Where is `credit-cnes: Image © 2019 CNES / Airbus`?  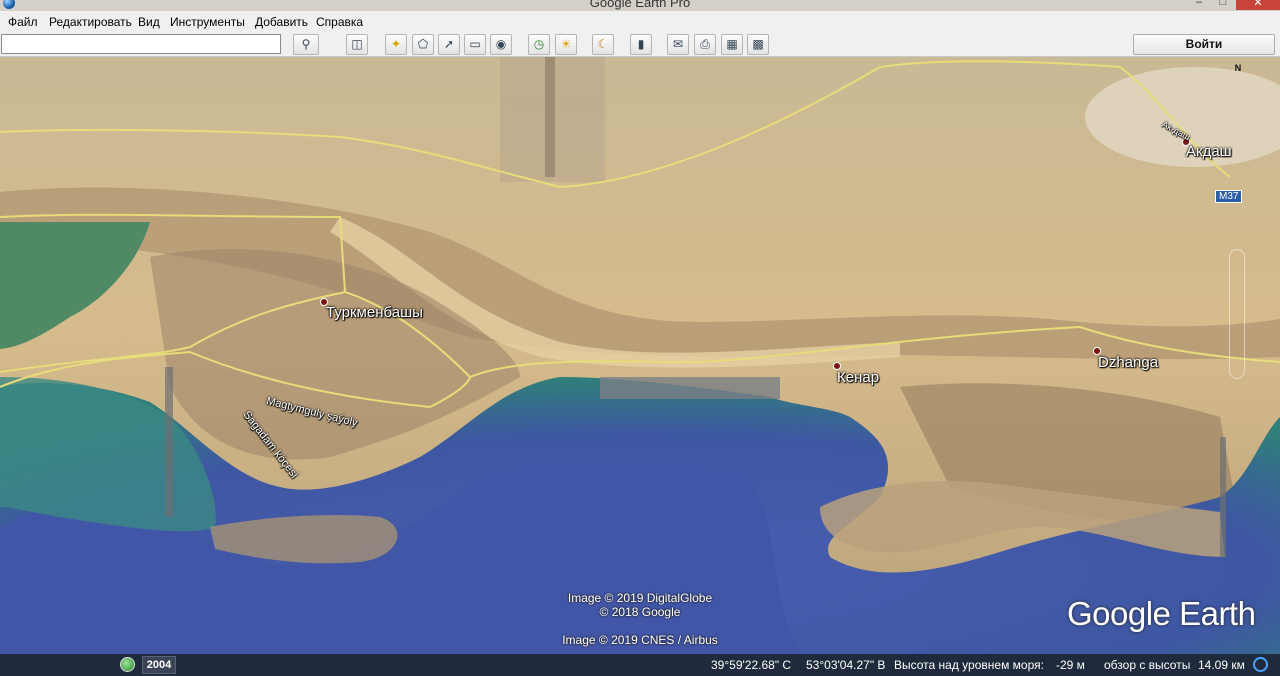
credit-cnes: Image © 2019 CNES / Airbus is located at coordinates (640, 640).